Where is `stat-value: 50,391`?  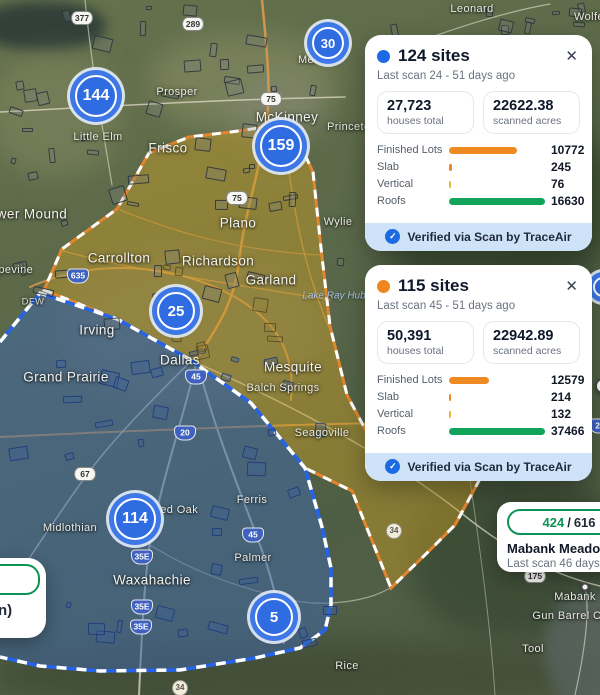
stat-value: 50,391 is located at coordinates (409, 336).